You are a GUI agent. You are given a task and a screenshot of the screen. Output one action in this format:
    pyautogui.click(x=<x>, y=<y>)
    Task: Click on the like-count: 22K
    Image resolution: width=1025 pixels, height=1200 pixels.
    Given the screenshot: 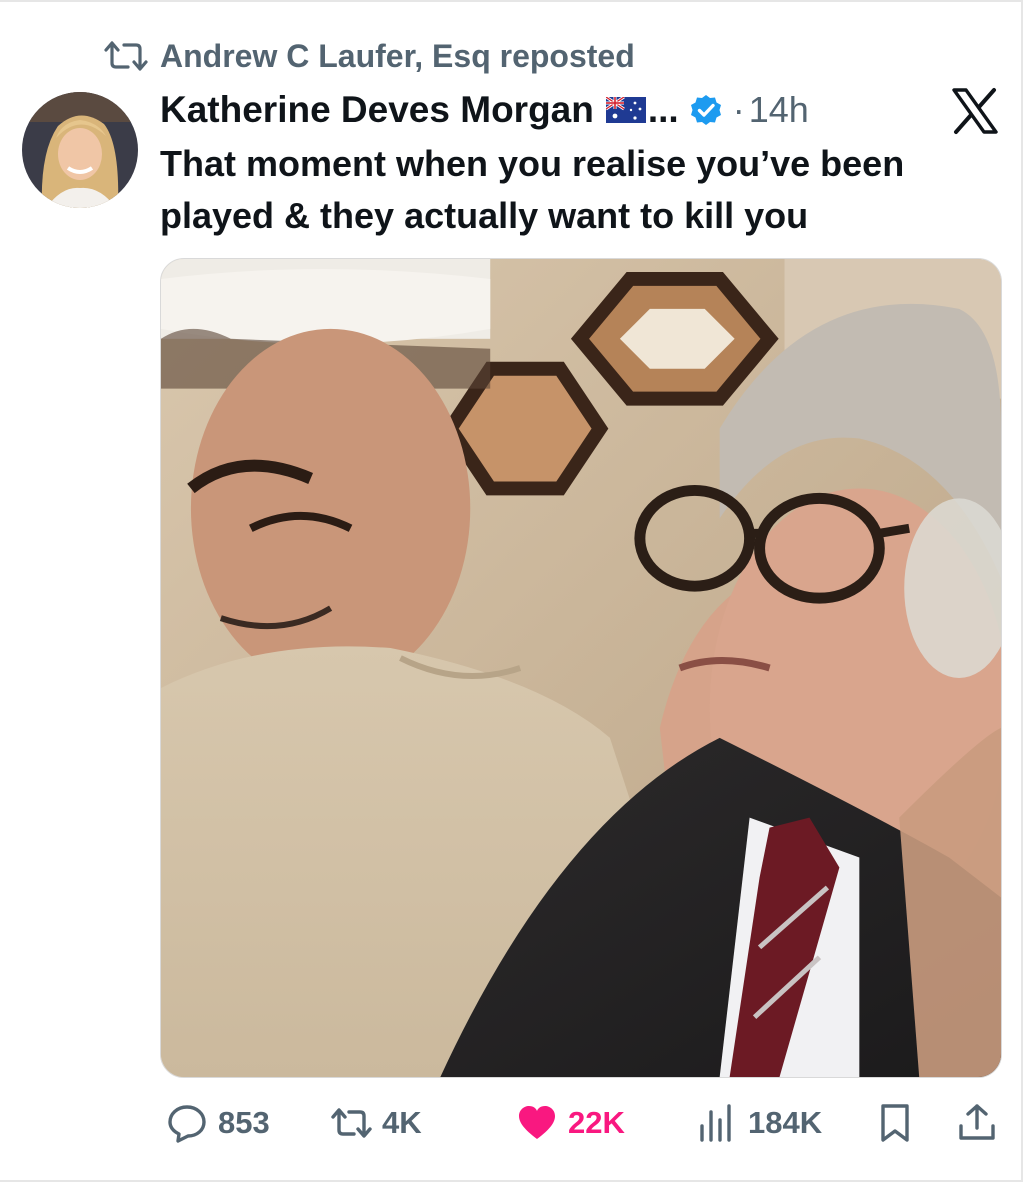 What is the action you would take?
    pyautogui.click(x=596, y=1122)
    